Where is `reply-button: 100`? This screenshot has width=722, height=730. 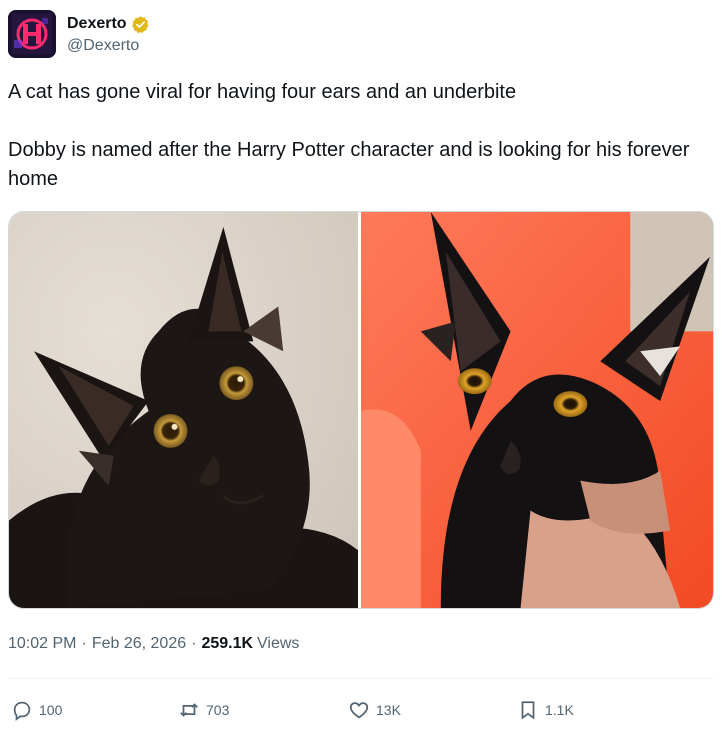 reply-button: 100 is located at coordinates (36, 710).